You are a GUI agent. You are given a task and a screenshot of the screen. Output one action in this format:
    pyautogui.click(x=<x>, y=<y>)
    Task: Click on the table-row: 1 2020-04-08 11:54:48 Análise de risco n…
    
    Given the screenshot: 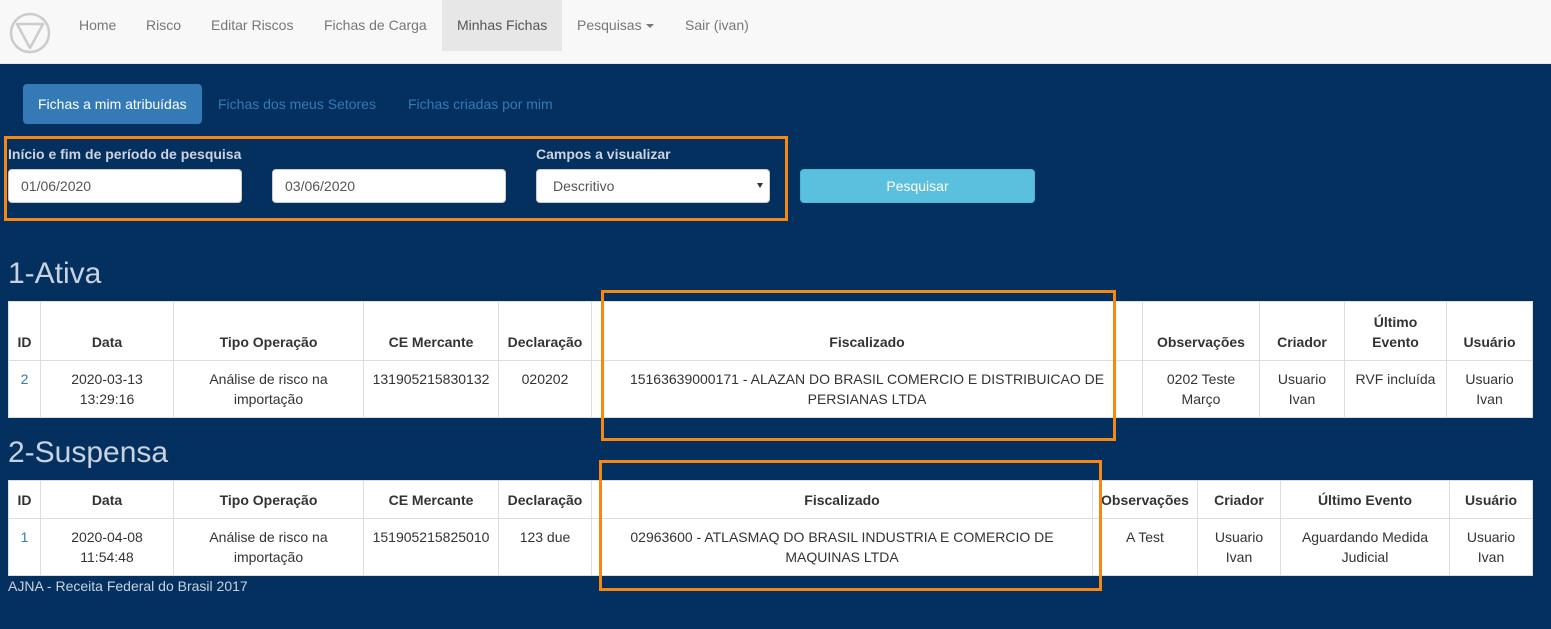 What is the action you would take?
    pyautogui.click(x=770, y=547)
    